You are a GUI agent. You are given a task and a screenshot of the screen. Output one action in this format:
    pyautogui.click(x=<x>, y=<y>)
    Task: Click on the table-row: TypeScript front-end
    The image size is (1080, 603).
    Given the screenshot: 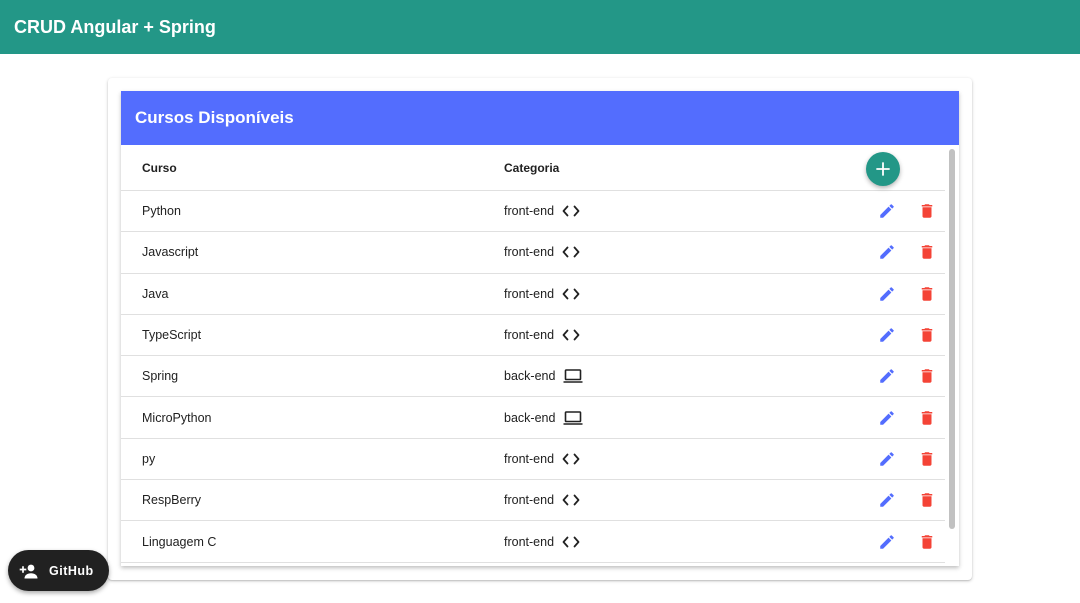 What is the action you would take?
    pyautogui.click(x=533, y=336)
    